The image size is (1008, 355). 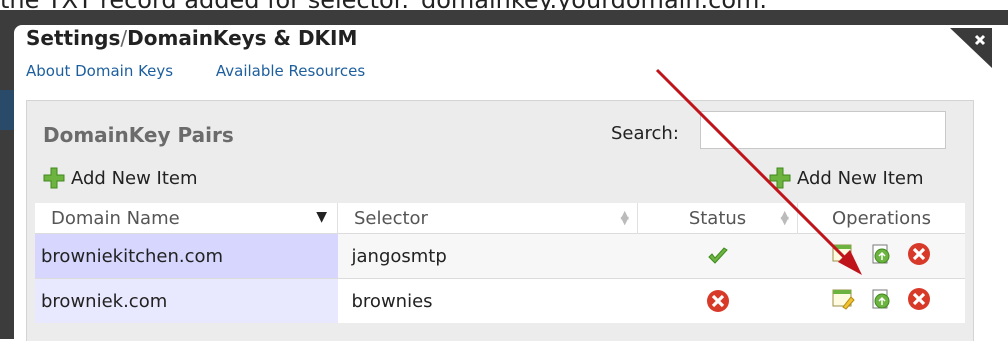 I want to click on table-row: browniek.com brownies, so click(x=500, y=300).